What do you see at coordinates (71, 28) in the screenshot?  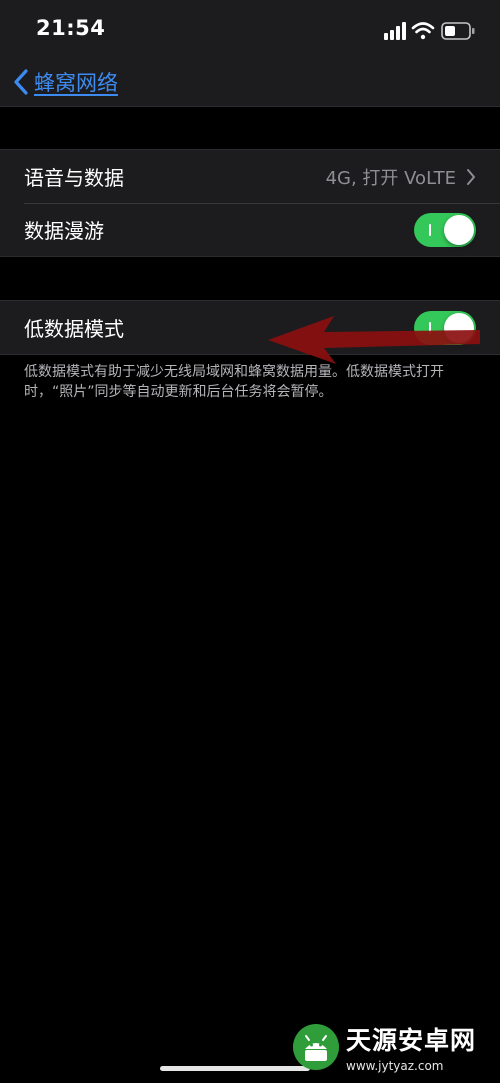 I see `status-time: 21:54` at bounding box center [71, 28].